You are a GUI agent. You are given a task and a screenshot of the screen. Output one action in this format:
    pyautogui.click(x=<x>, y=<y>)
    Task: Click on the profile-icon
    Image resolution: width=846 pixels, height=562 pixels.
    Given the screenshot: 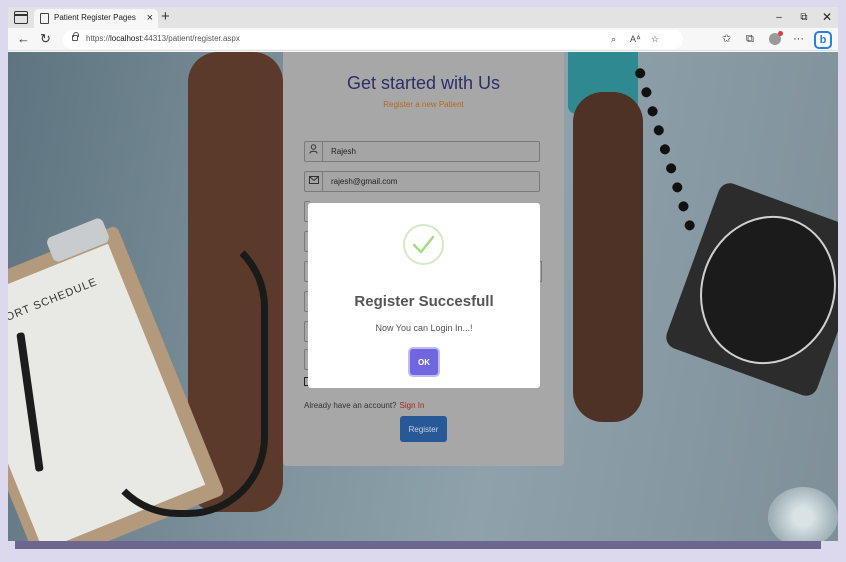 What is the action you would take?
    pyautogui.click(x=776, y=38)
    